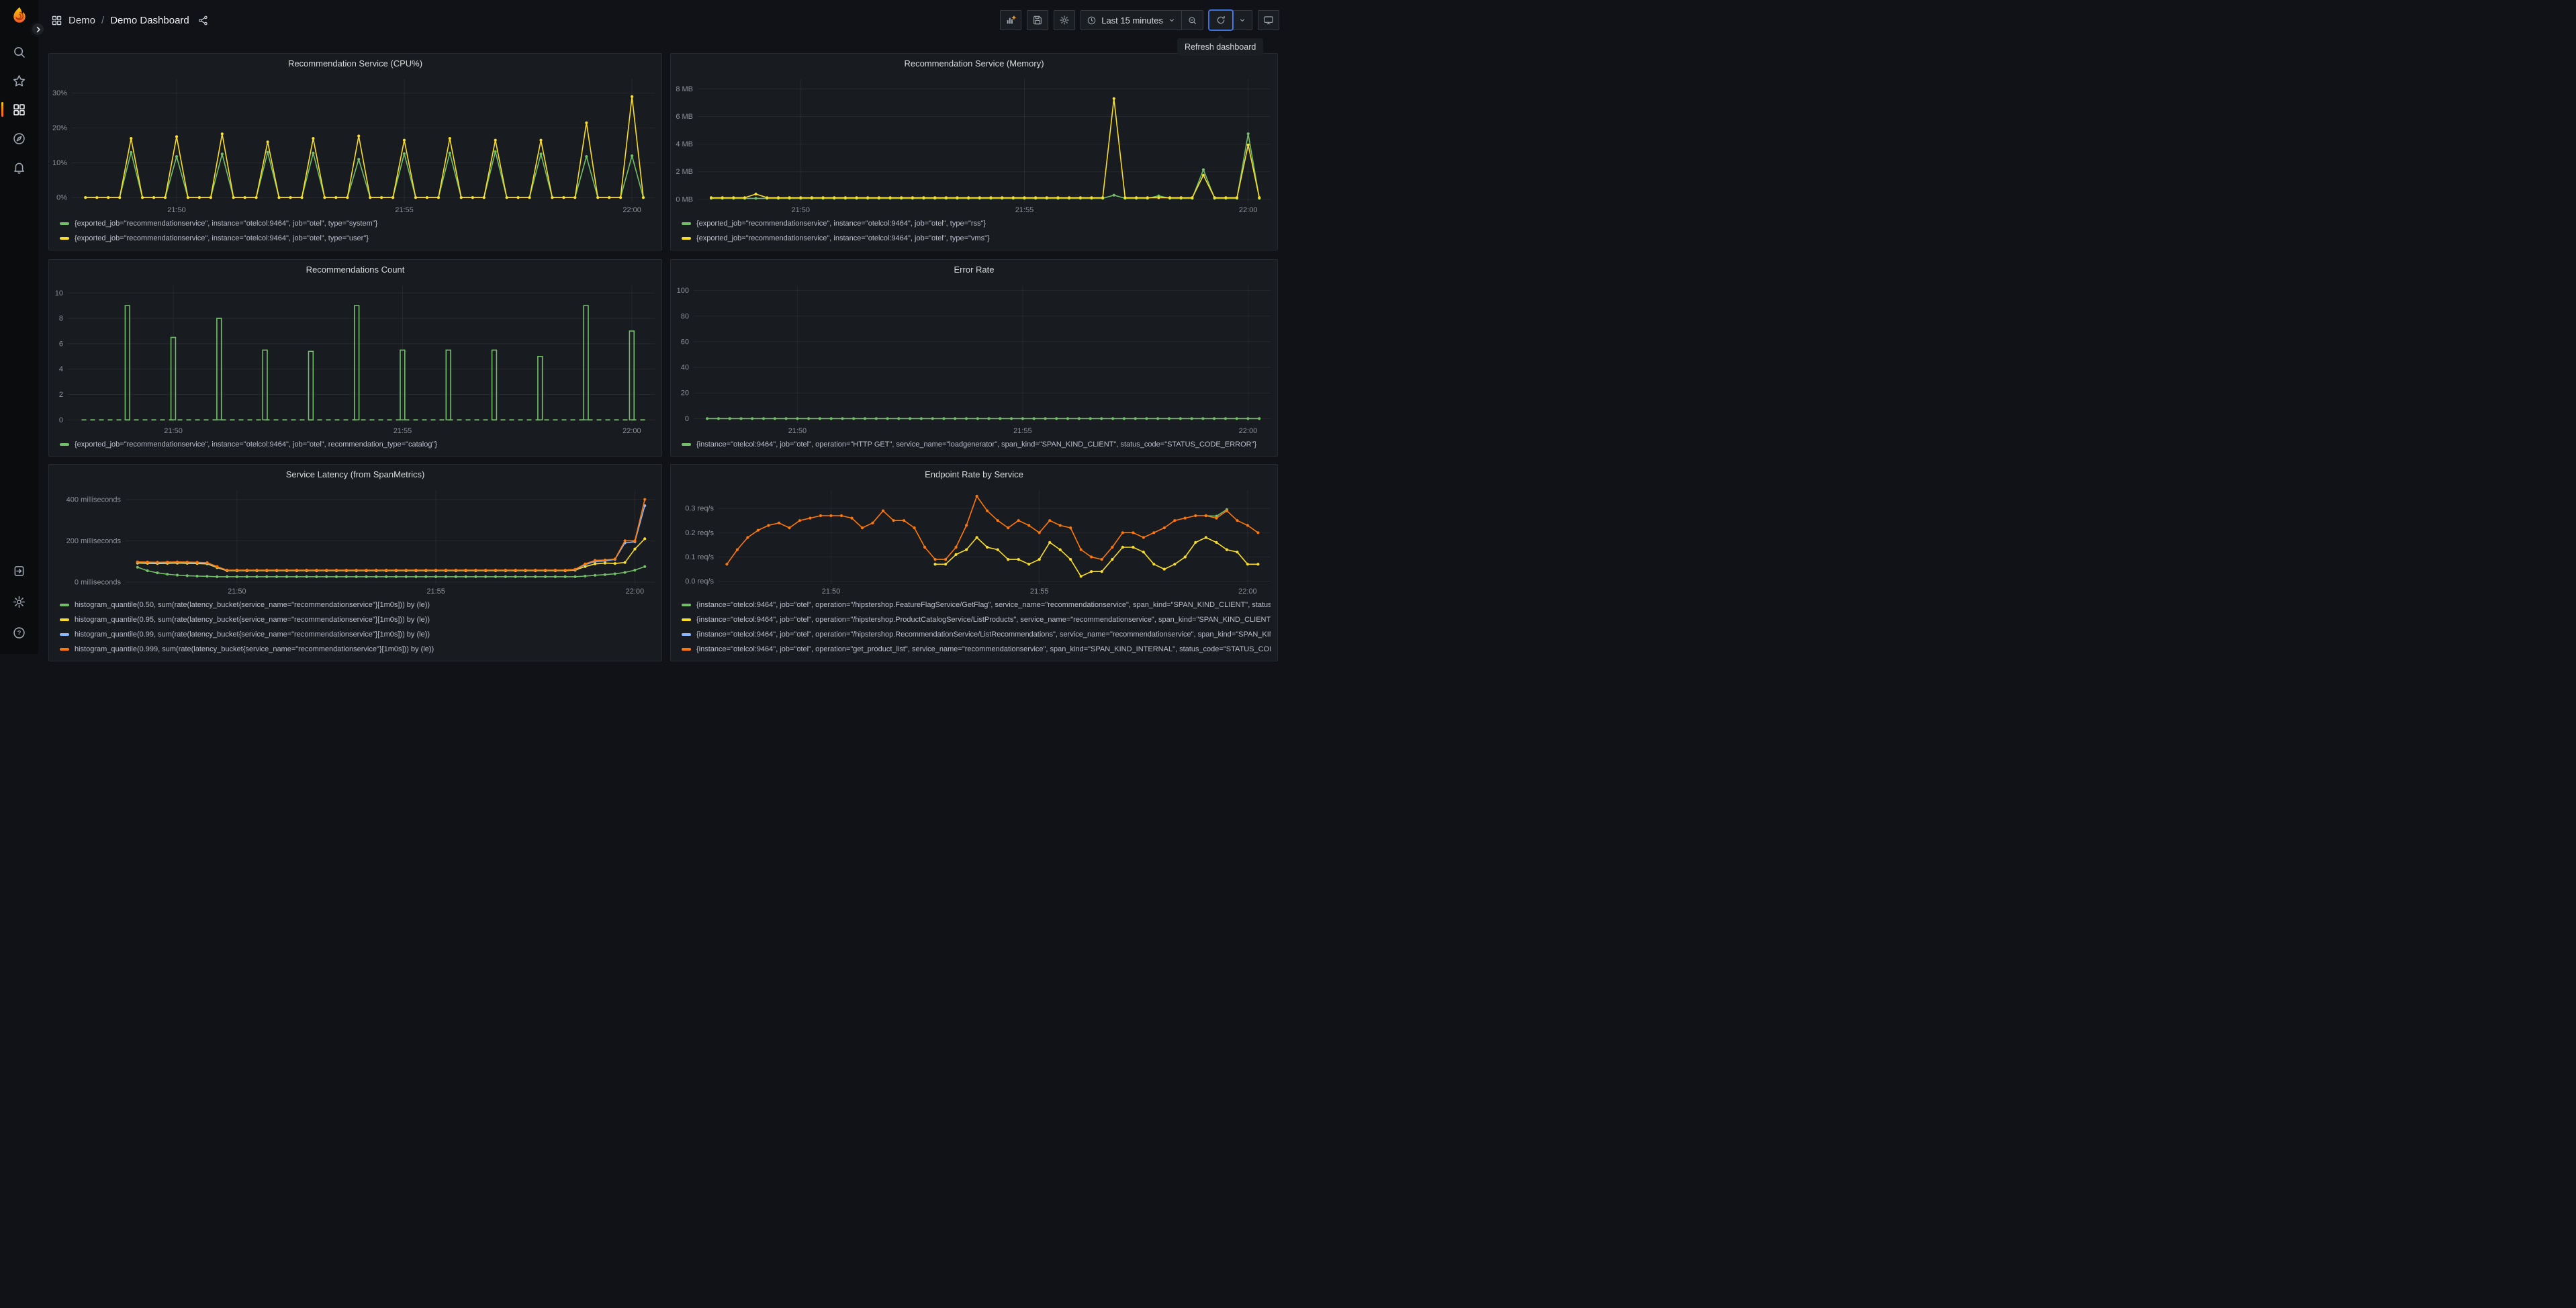  I want to click on expand-sidebar-button, so click(38, 29).